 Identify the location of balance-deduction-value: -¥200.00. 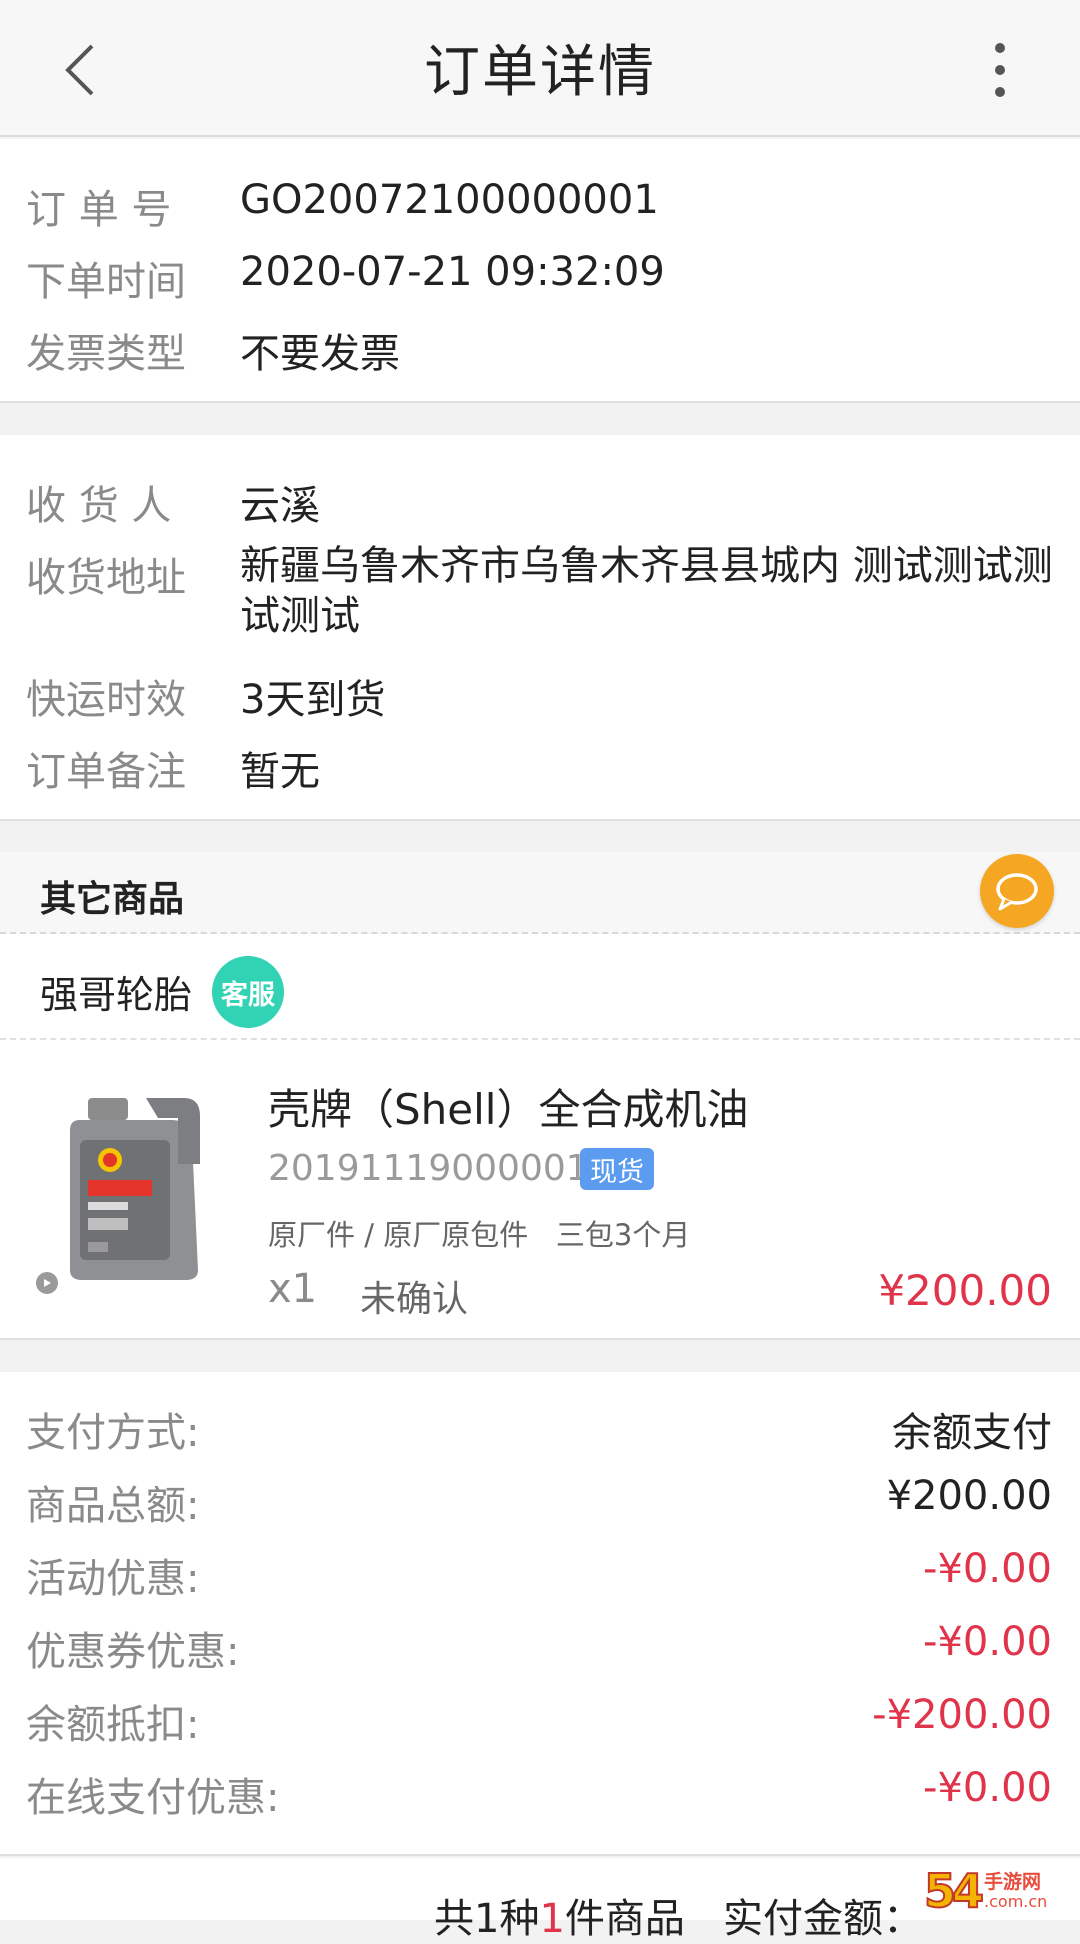
(962, 1715).